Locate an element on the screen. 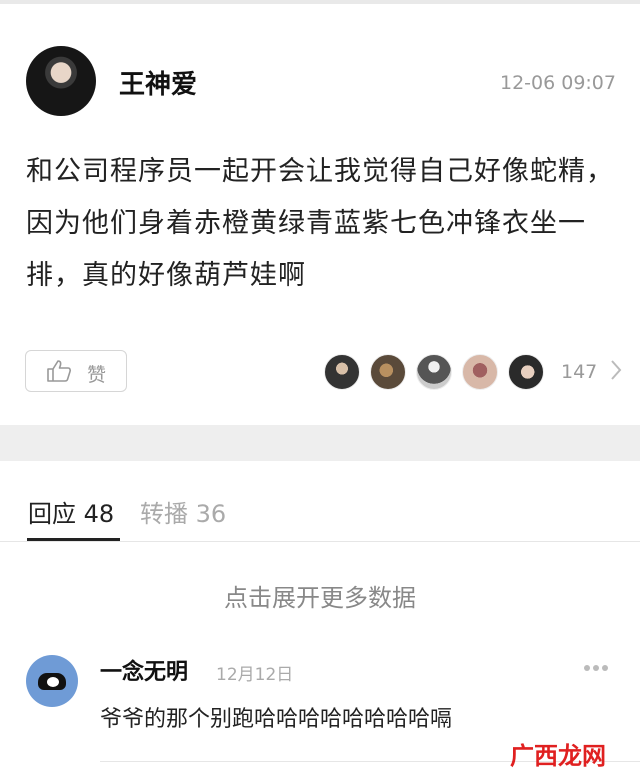  comment-avatar is located at coordinates (52, 681).